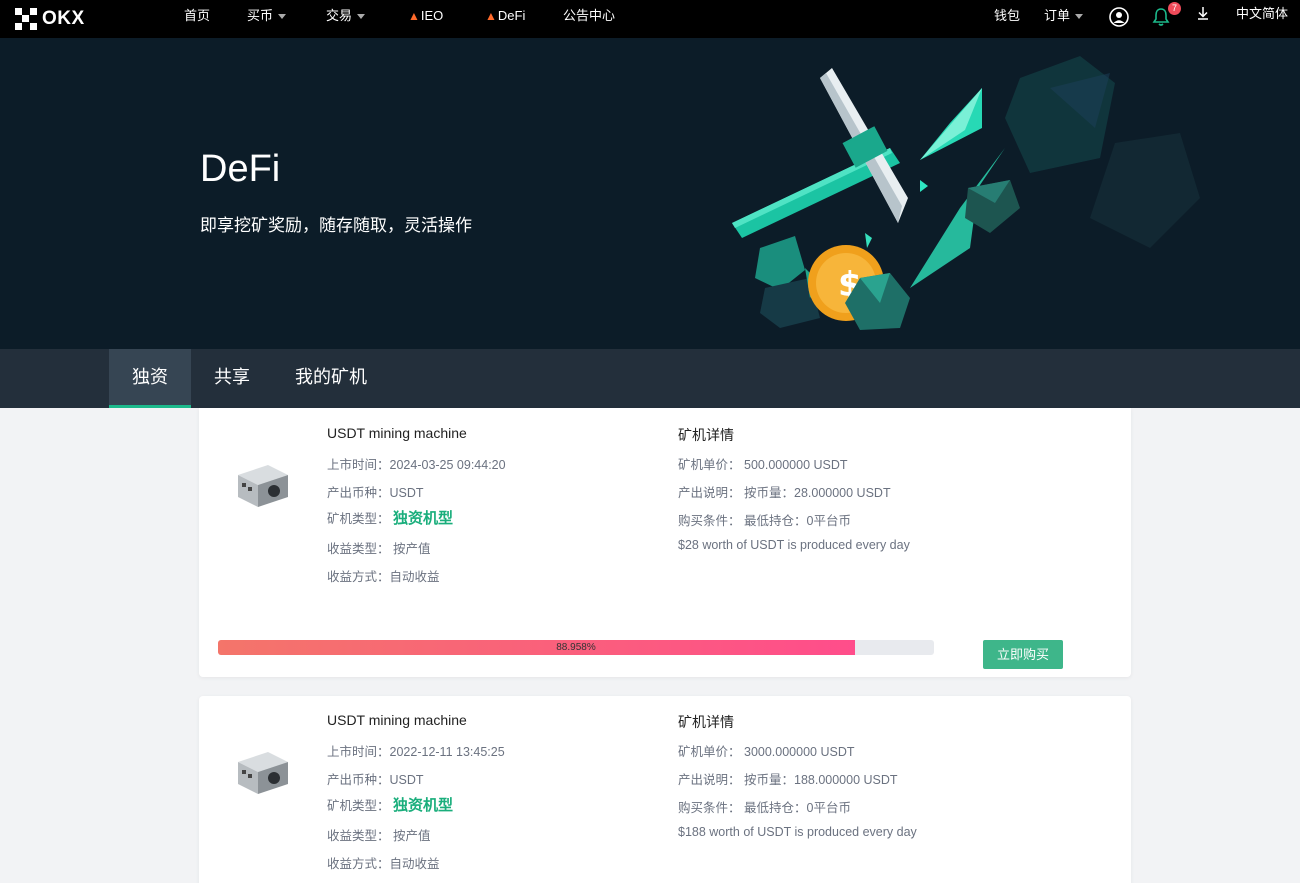 The height and width of the screenshot is (883, 1300). I want to click on listed-time-value: 2024-03-25 09:44:20, so click(447, 465).